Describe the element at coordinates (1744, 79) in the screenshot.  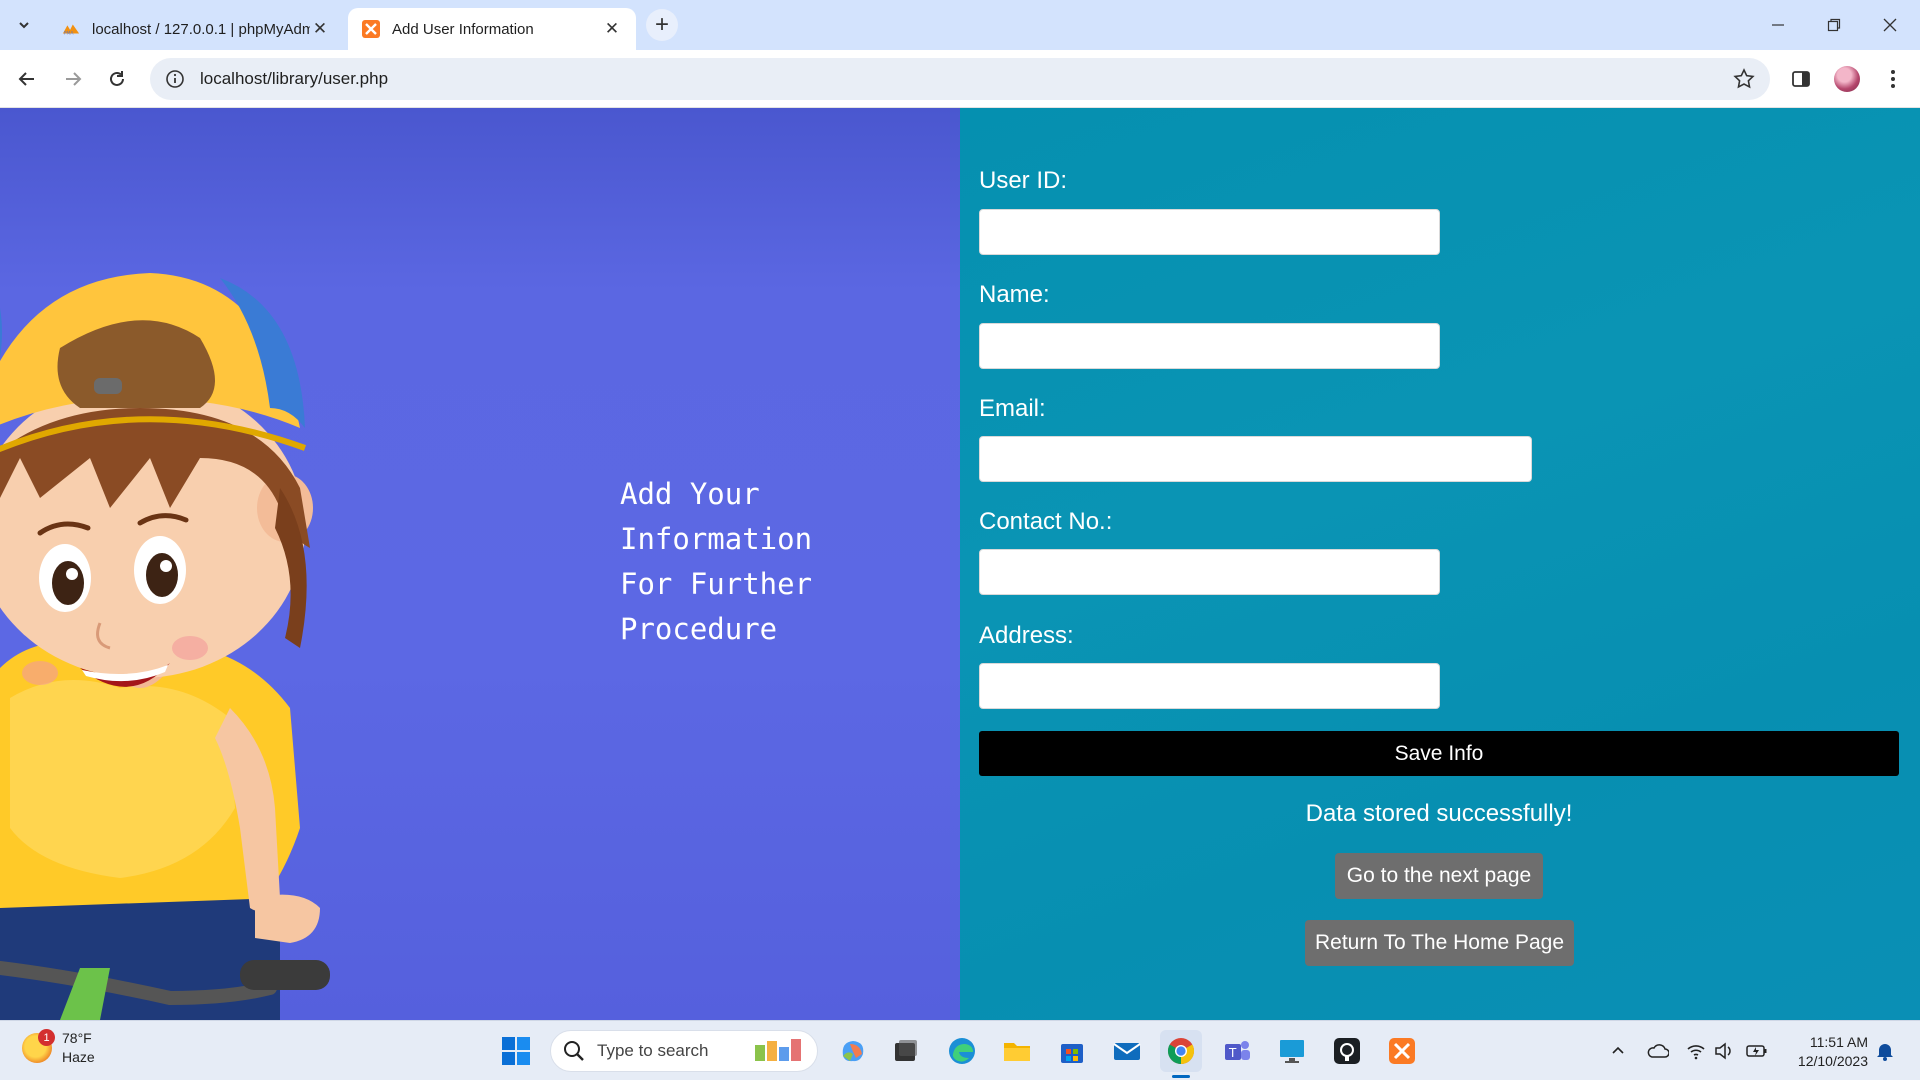
I see `bookmark-star-icon` at that location.